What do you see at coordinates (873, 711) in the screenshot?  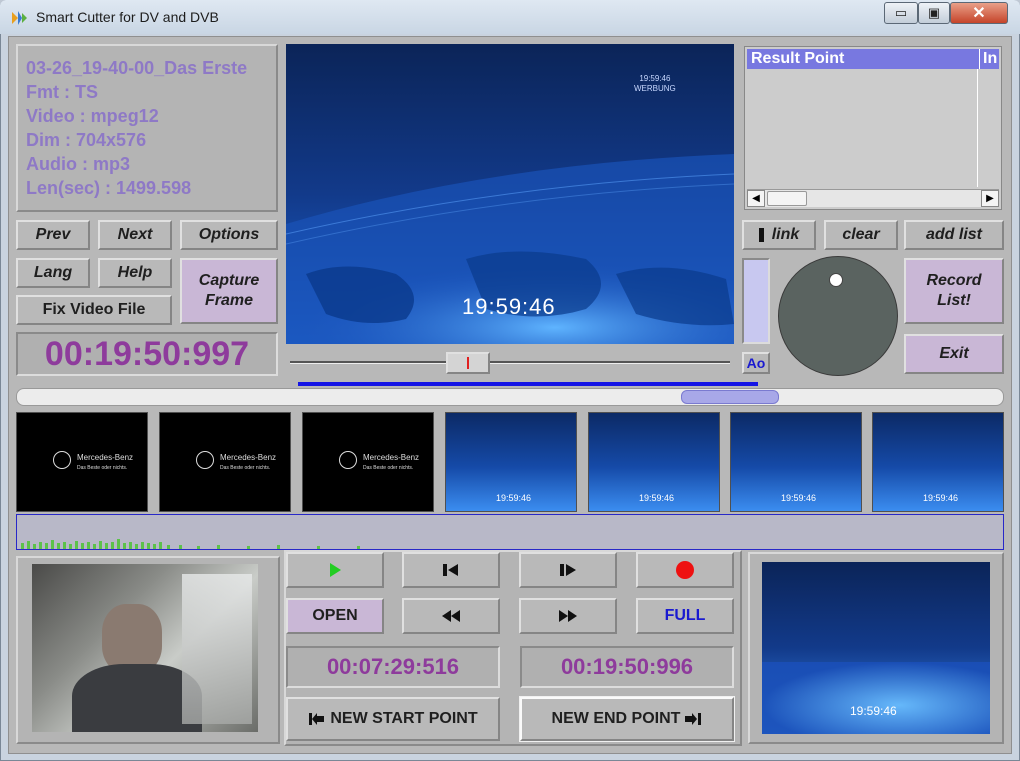 I see `preview-overlay-time: 19:59:46` at bounding box center [873, 711].